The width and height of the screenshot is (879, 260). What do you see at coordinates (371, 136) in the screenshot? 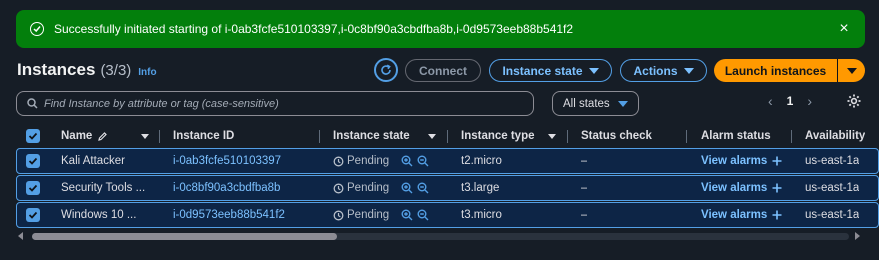
I see `column-instance-state: Instance state` at bounding box center [371, 136].